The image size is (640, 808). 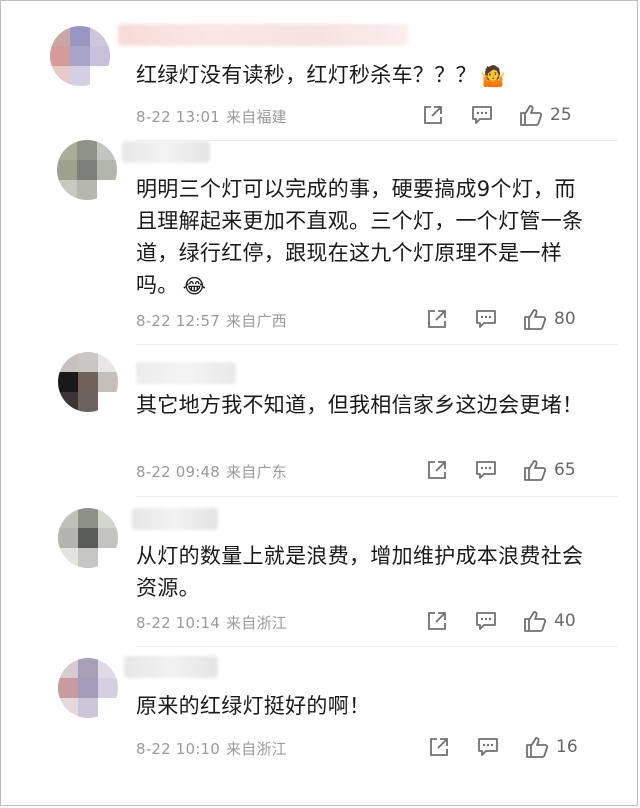 I want to click on shrug-emoji: 🤷, so click(x=493, y=76).